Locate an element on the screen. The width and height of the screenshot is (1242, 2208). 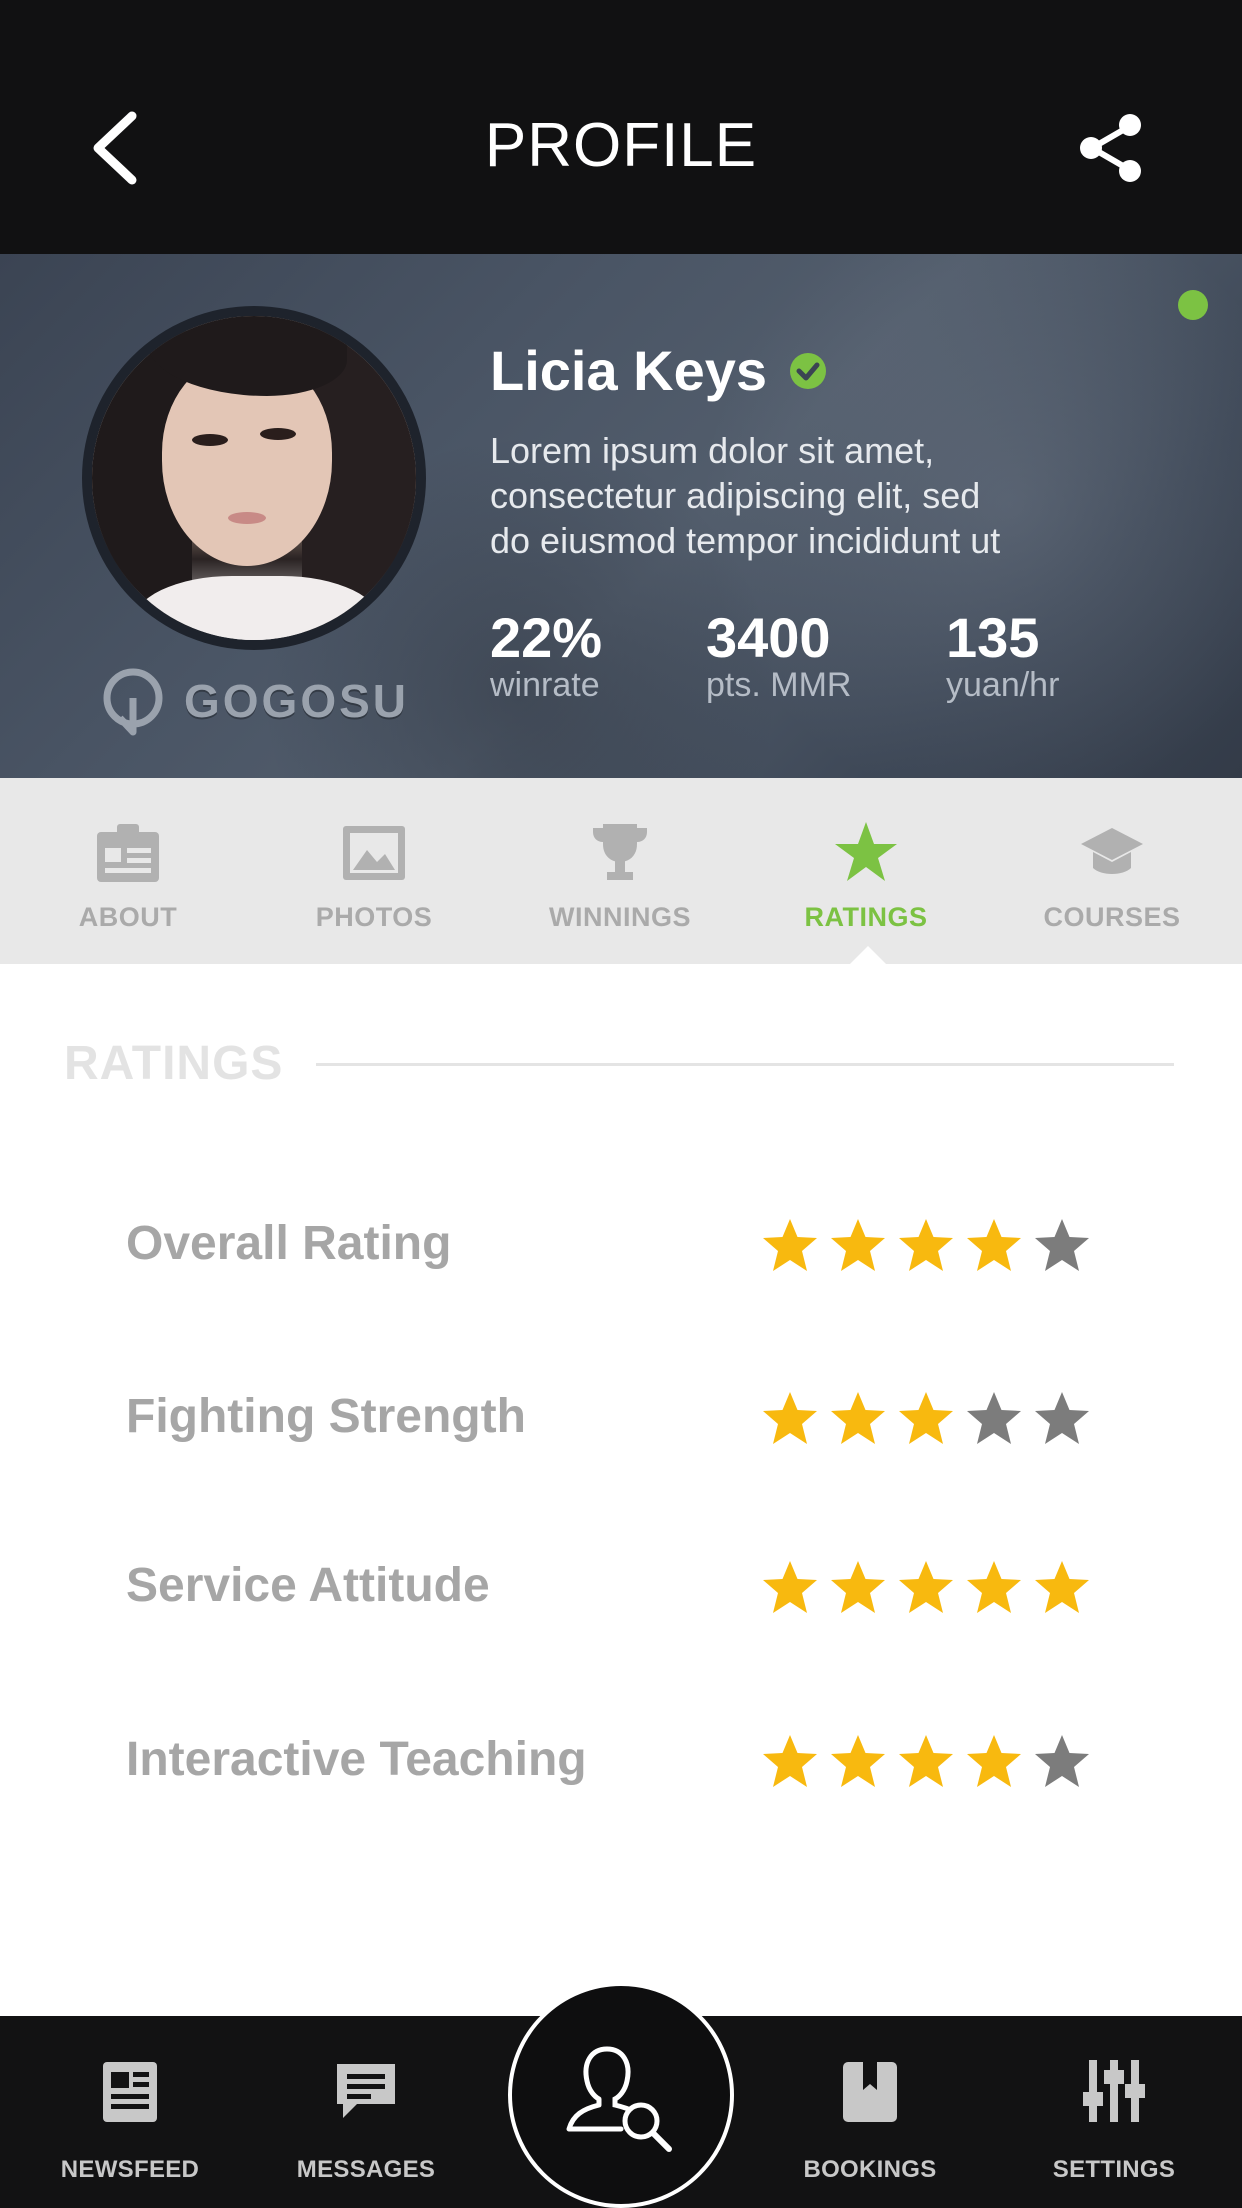
name-row: Licia Keys is located at coordinates (658, 370).